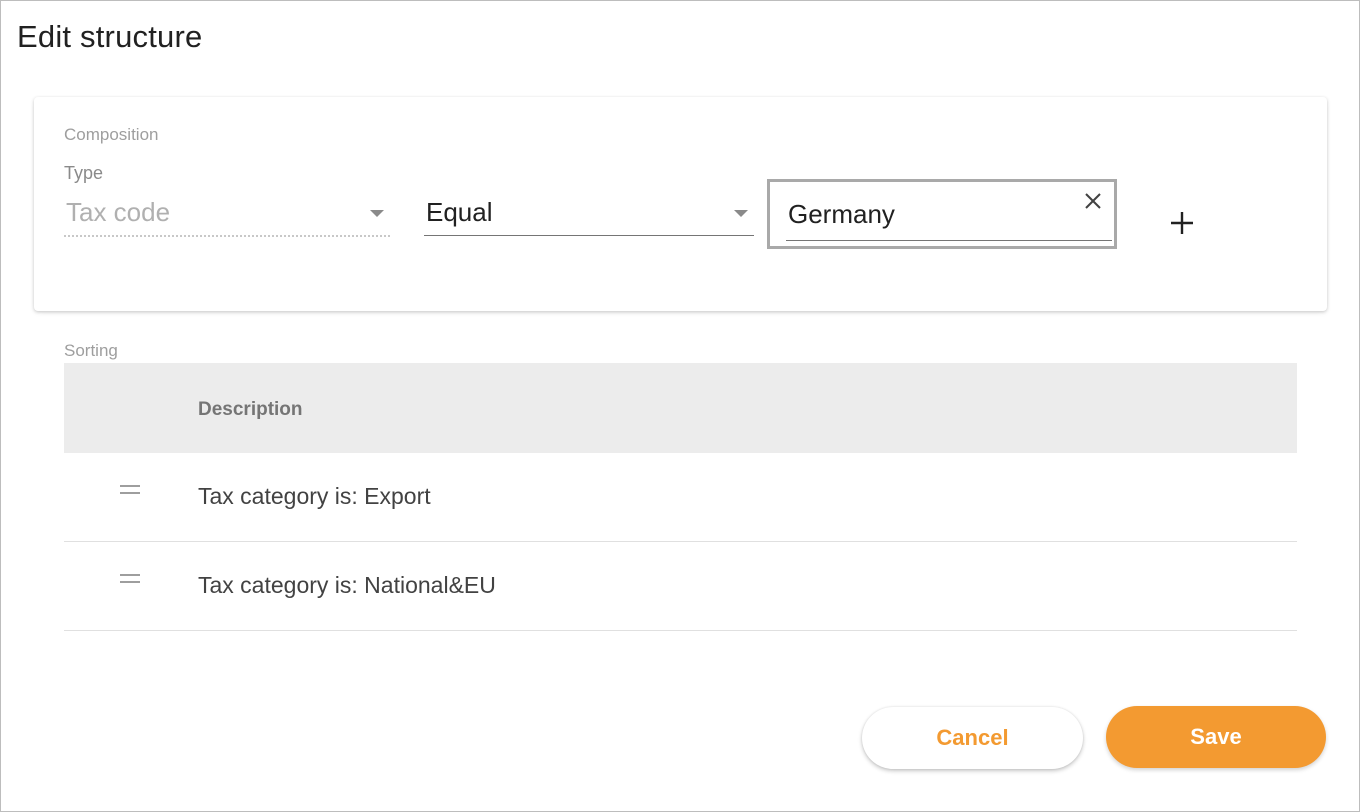 This screenshot has height=812, width=1360. What do you see at coordinates (111, 134) in the screenshot?
I see `composition-label: Composition` at bounding box center [111, 134].